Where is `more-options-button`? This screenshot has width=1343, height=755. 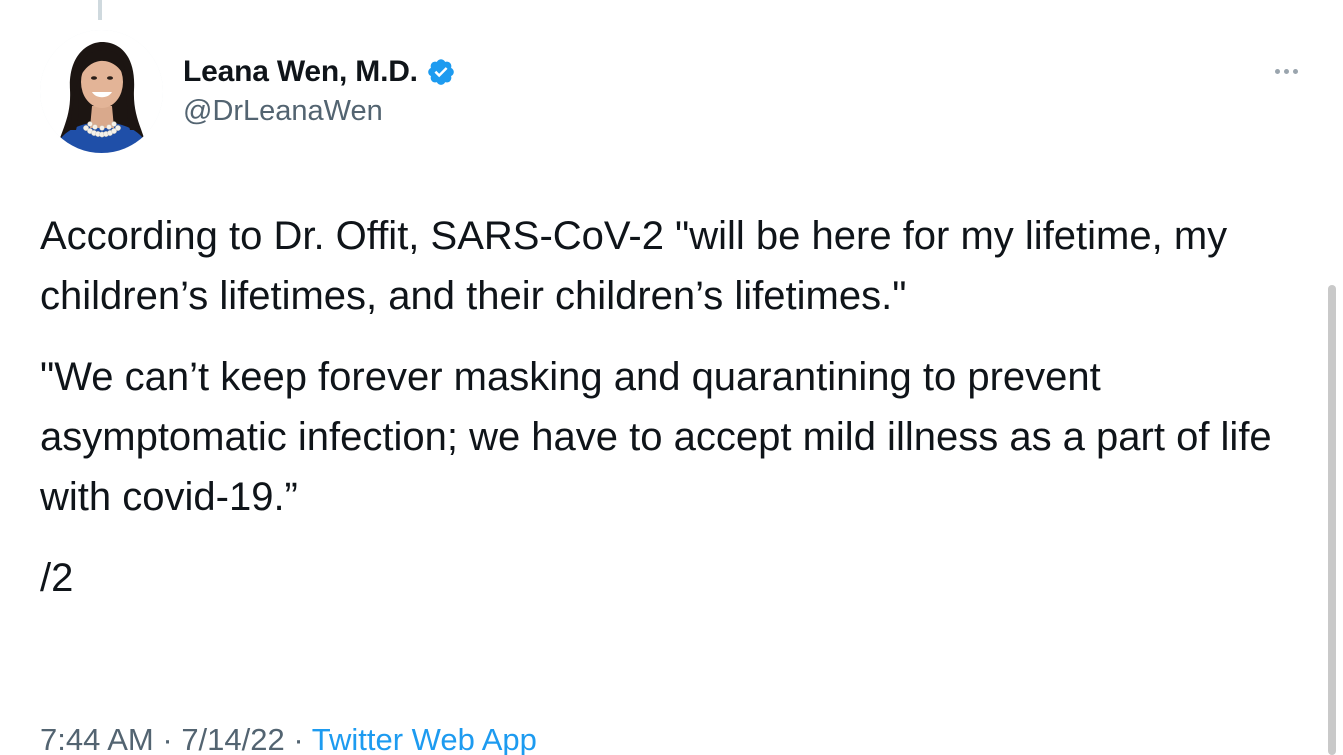 more-options-button is located at coordinates (1286, 71).